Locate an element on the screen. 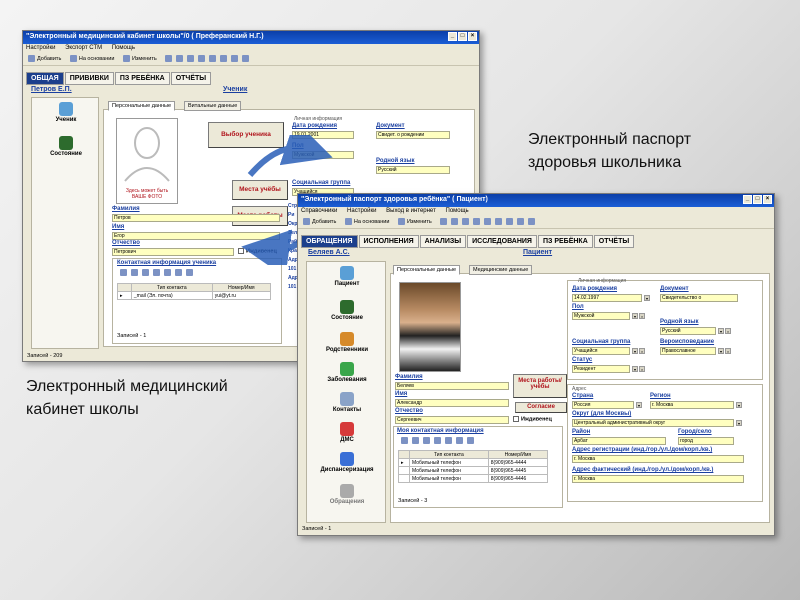 The image size is (800, 600). tab-reports: ОТЧЁТЫ is located at coordinates (191, 78).